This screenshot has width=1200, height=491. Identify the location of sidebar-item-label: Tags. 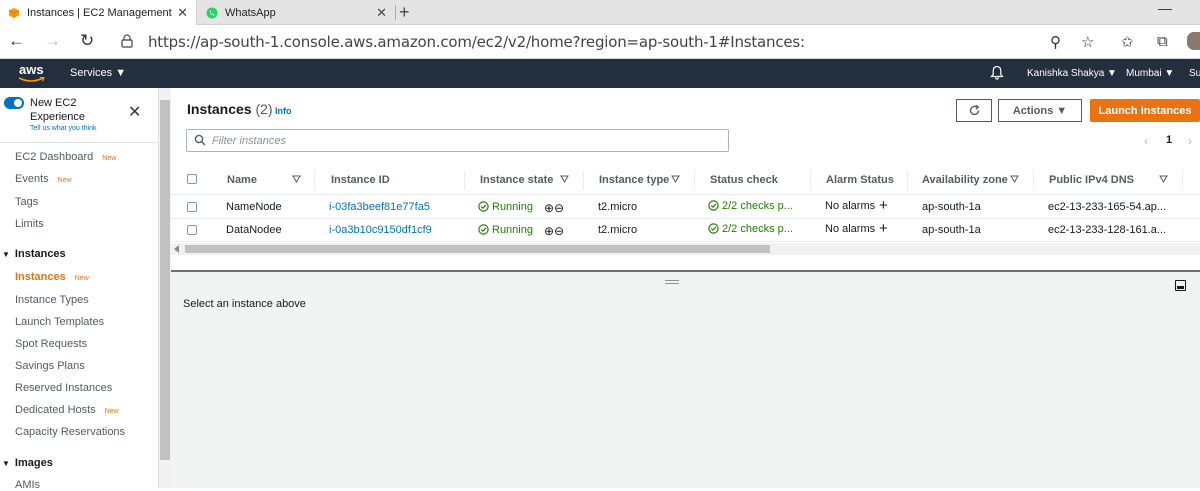
(27, 202).